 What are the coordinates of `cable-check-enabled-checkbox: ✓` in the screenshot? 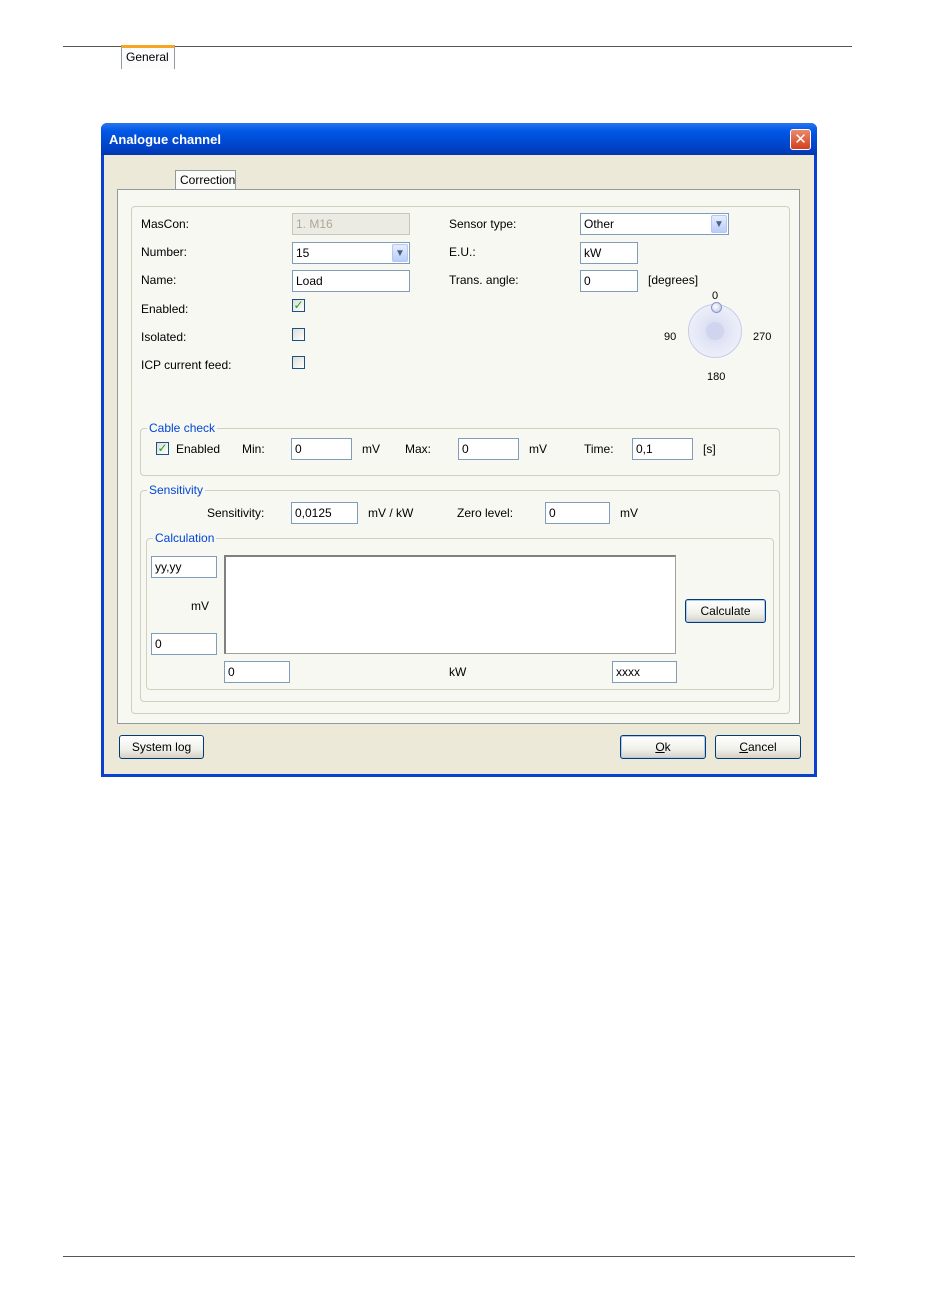 It's located at (162, 448).